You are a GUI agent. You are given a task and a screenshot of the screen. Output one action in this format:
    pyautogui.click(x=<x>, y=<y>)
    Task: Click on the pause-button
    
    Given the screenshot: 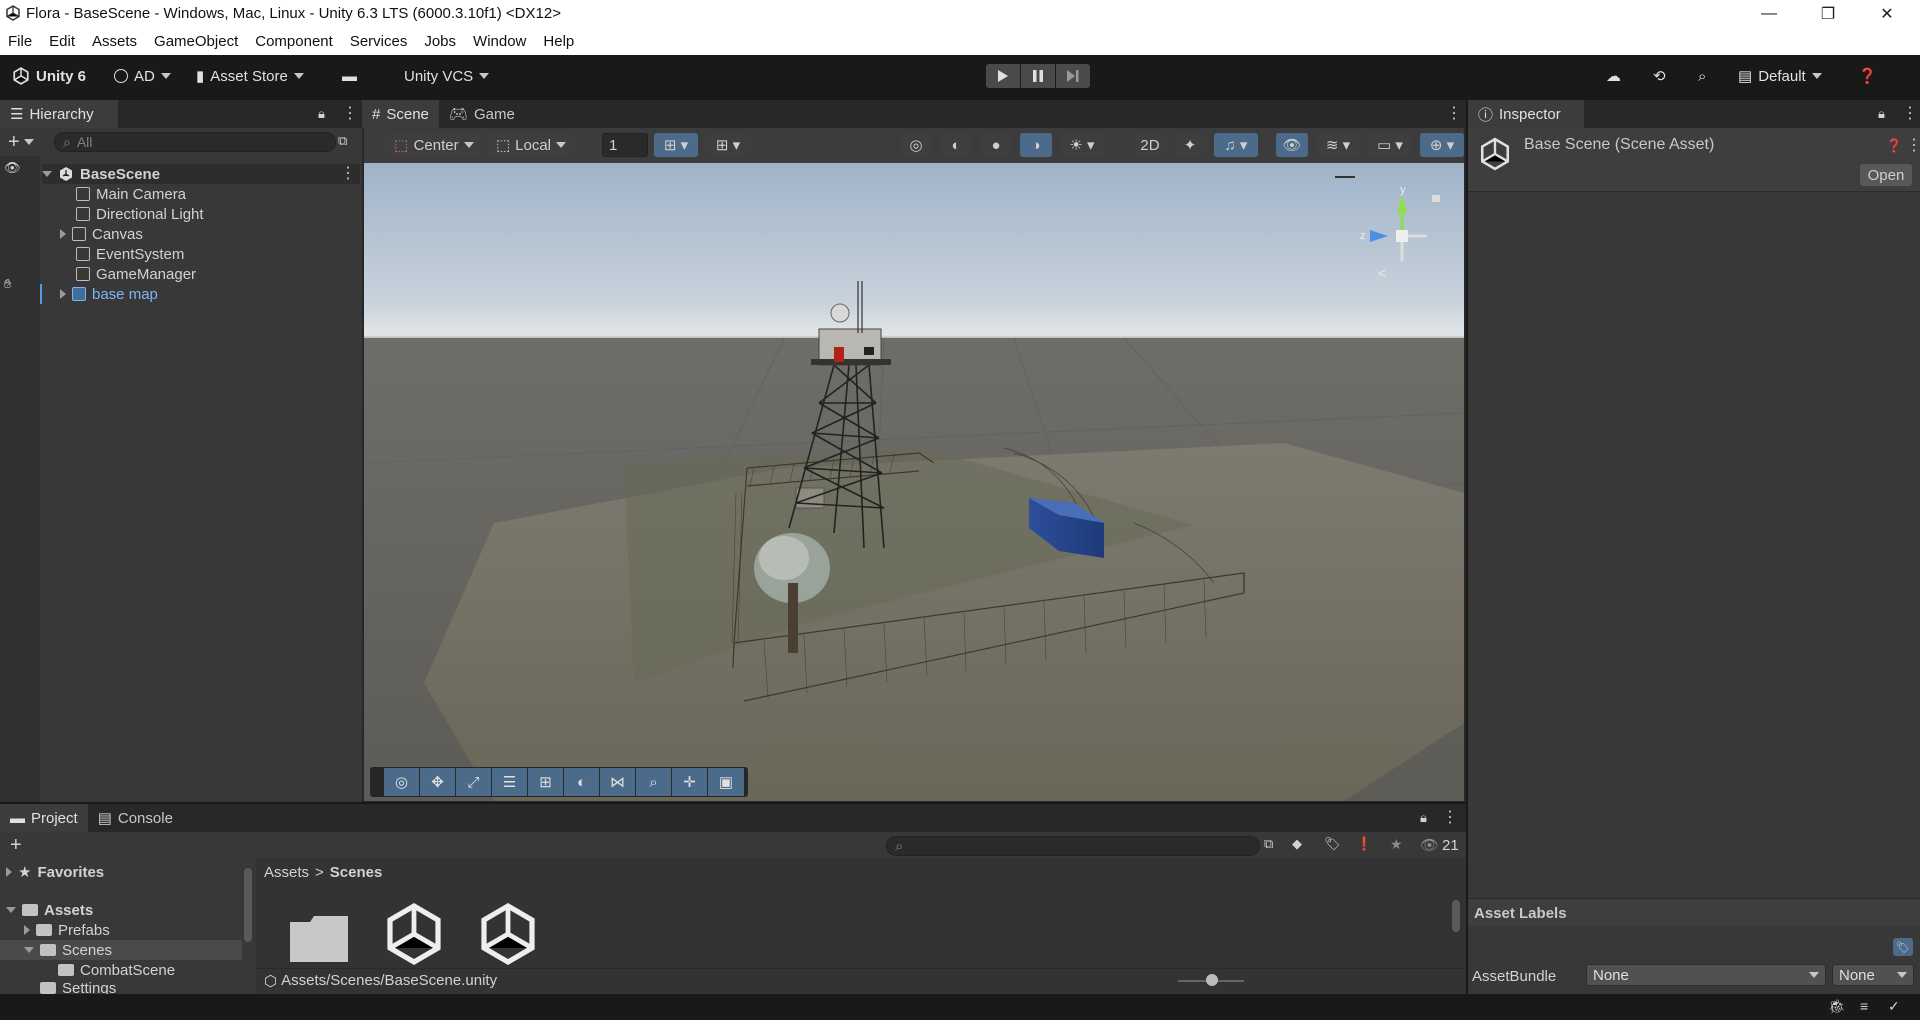 What is the action you would take?
    pyautogui.click(x=1038, y=76)
    